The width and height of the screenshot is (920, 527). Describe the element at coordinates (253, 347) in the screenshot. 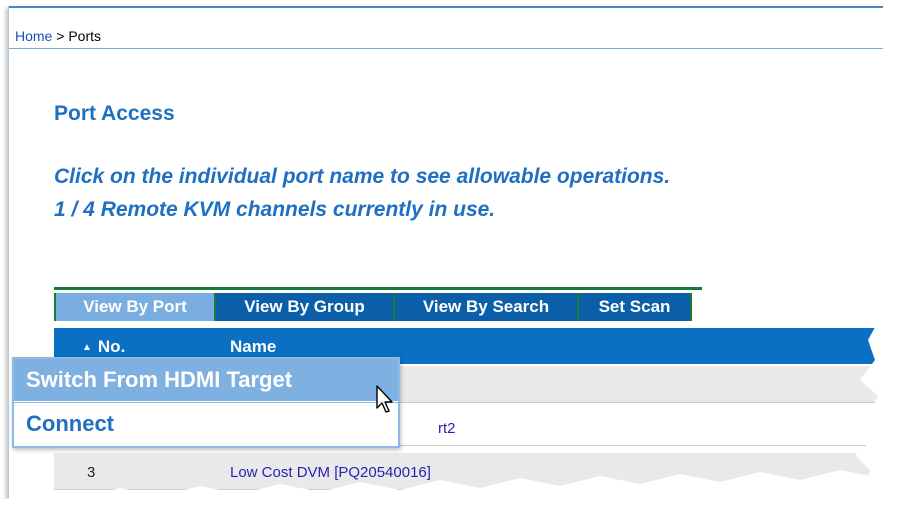

I see `column-header-name: Name` at that location.